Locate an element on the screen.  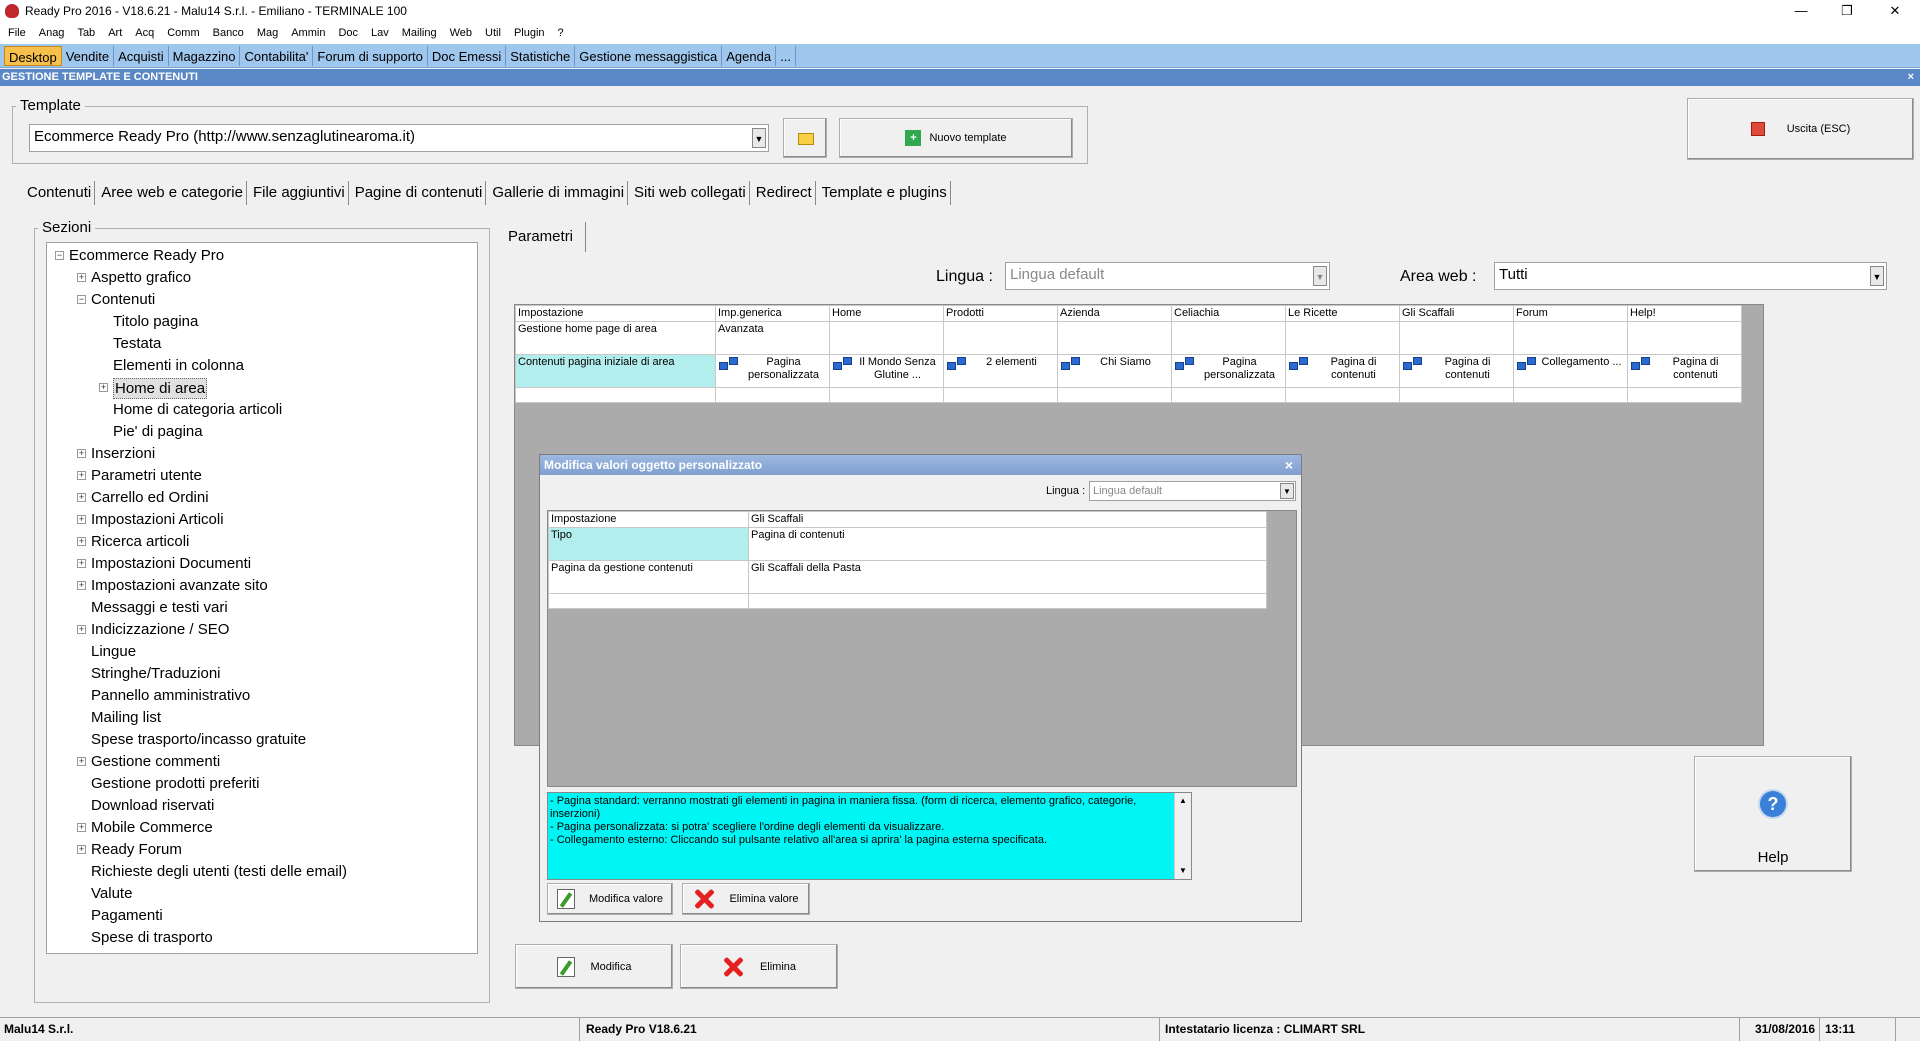
tree-node: − Ecommerce Ready Pro is located at coordinates (262, 256).